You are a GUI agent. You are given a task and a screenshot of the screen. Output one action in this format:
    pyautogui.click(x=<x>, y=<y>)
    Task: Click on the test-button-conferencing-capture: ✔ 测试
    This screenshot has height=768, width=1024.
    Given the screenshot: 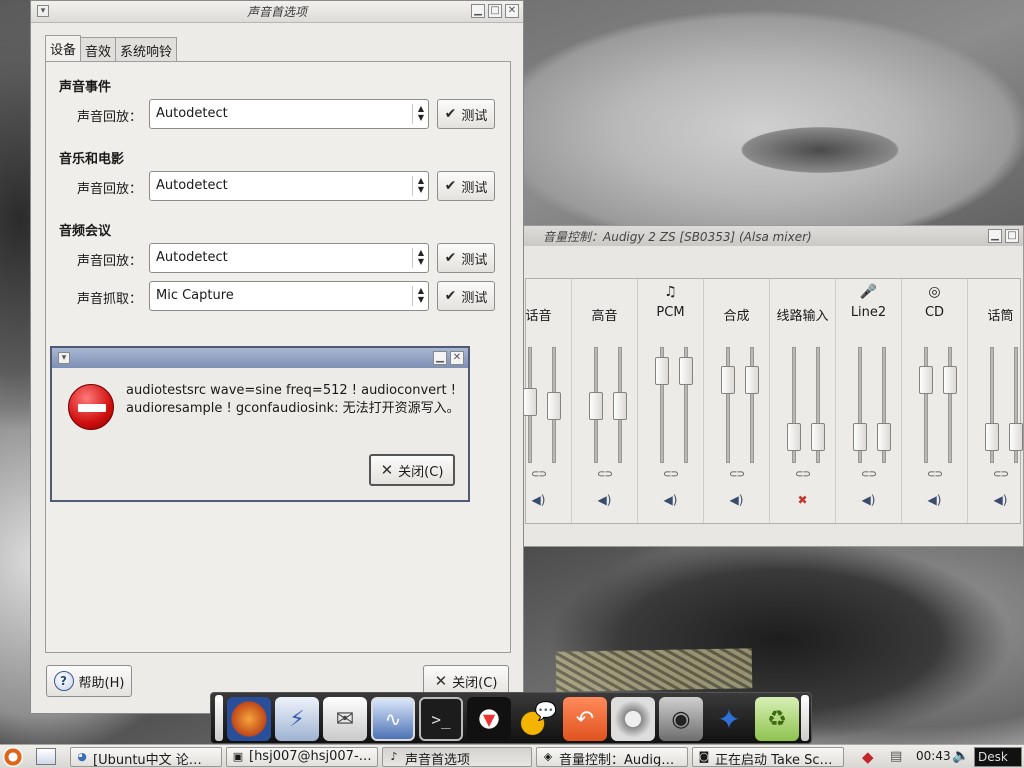 What is the action you would take?
    pyautogui.click(x=466, y=296)
    